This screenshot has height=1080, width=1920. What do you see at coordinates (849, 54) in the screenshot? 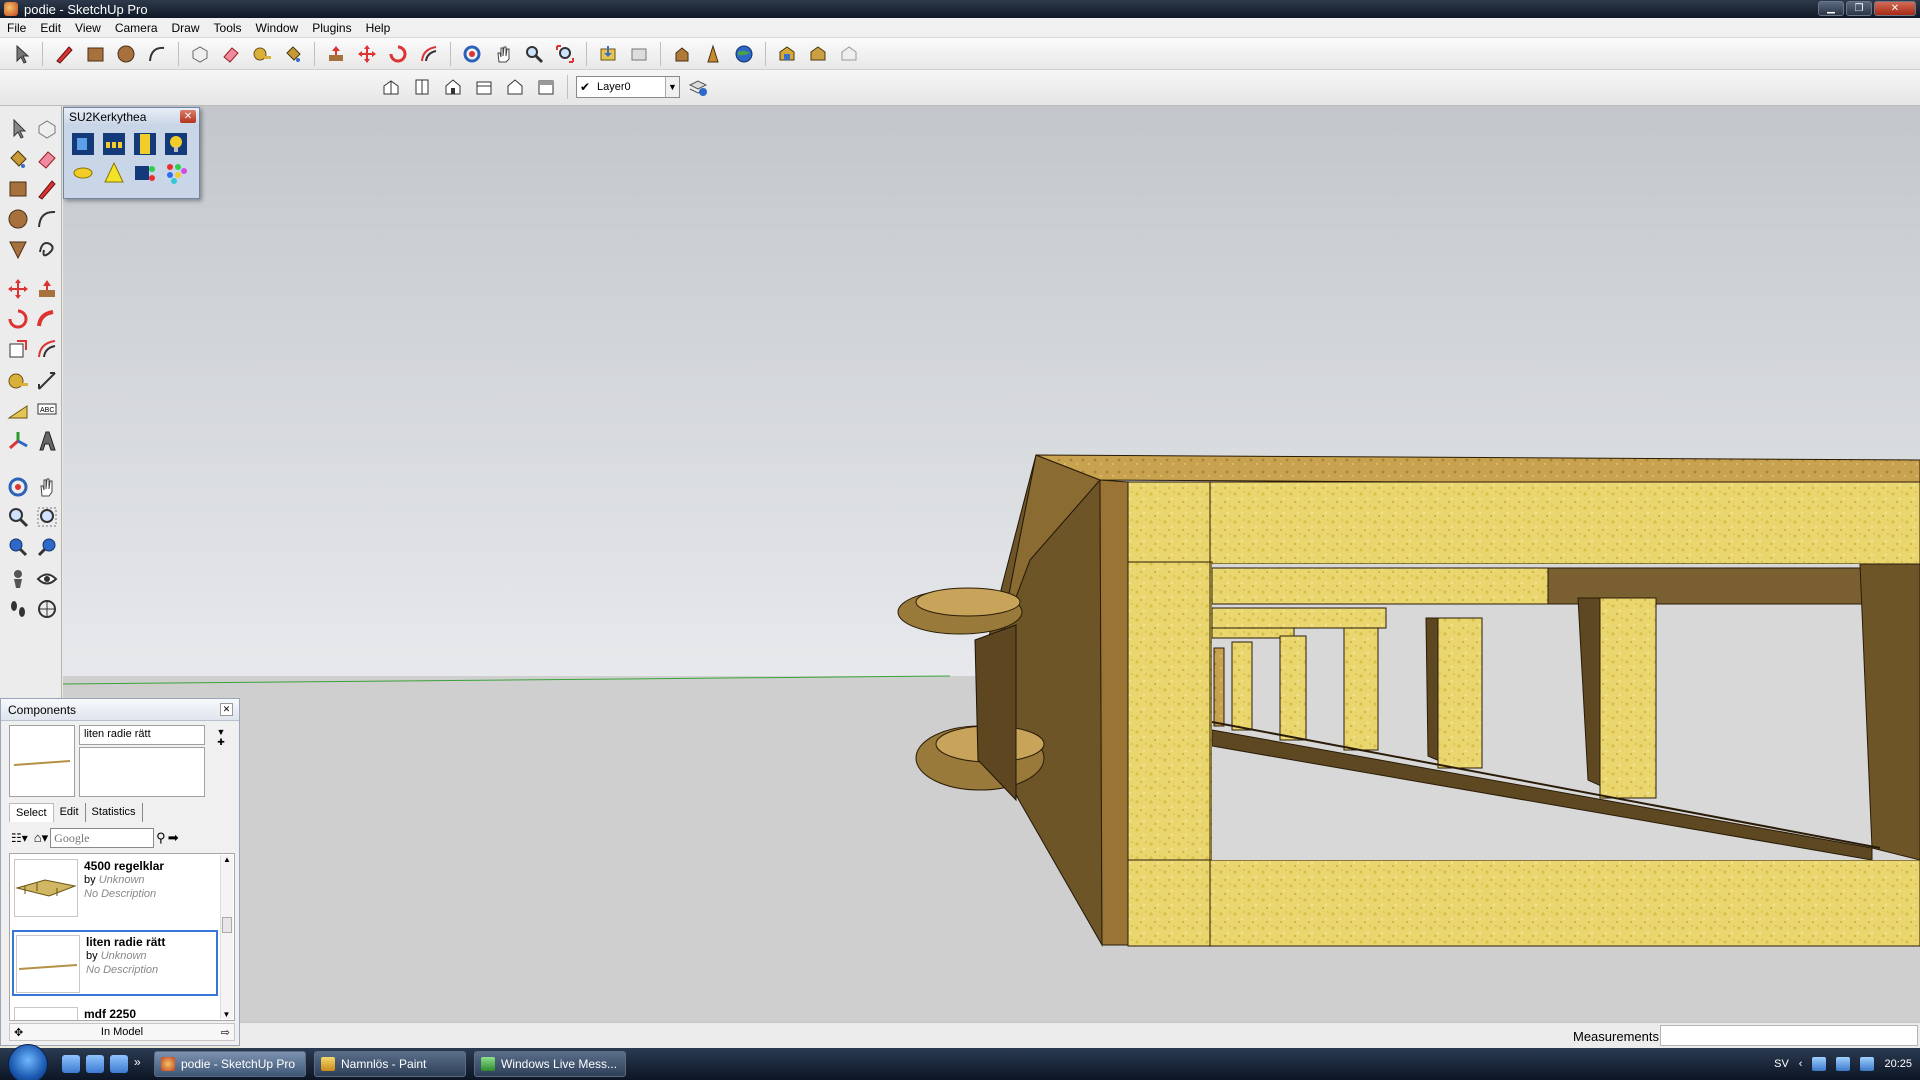
I see `upload-model-button` at bounding box center [849, 54].